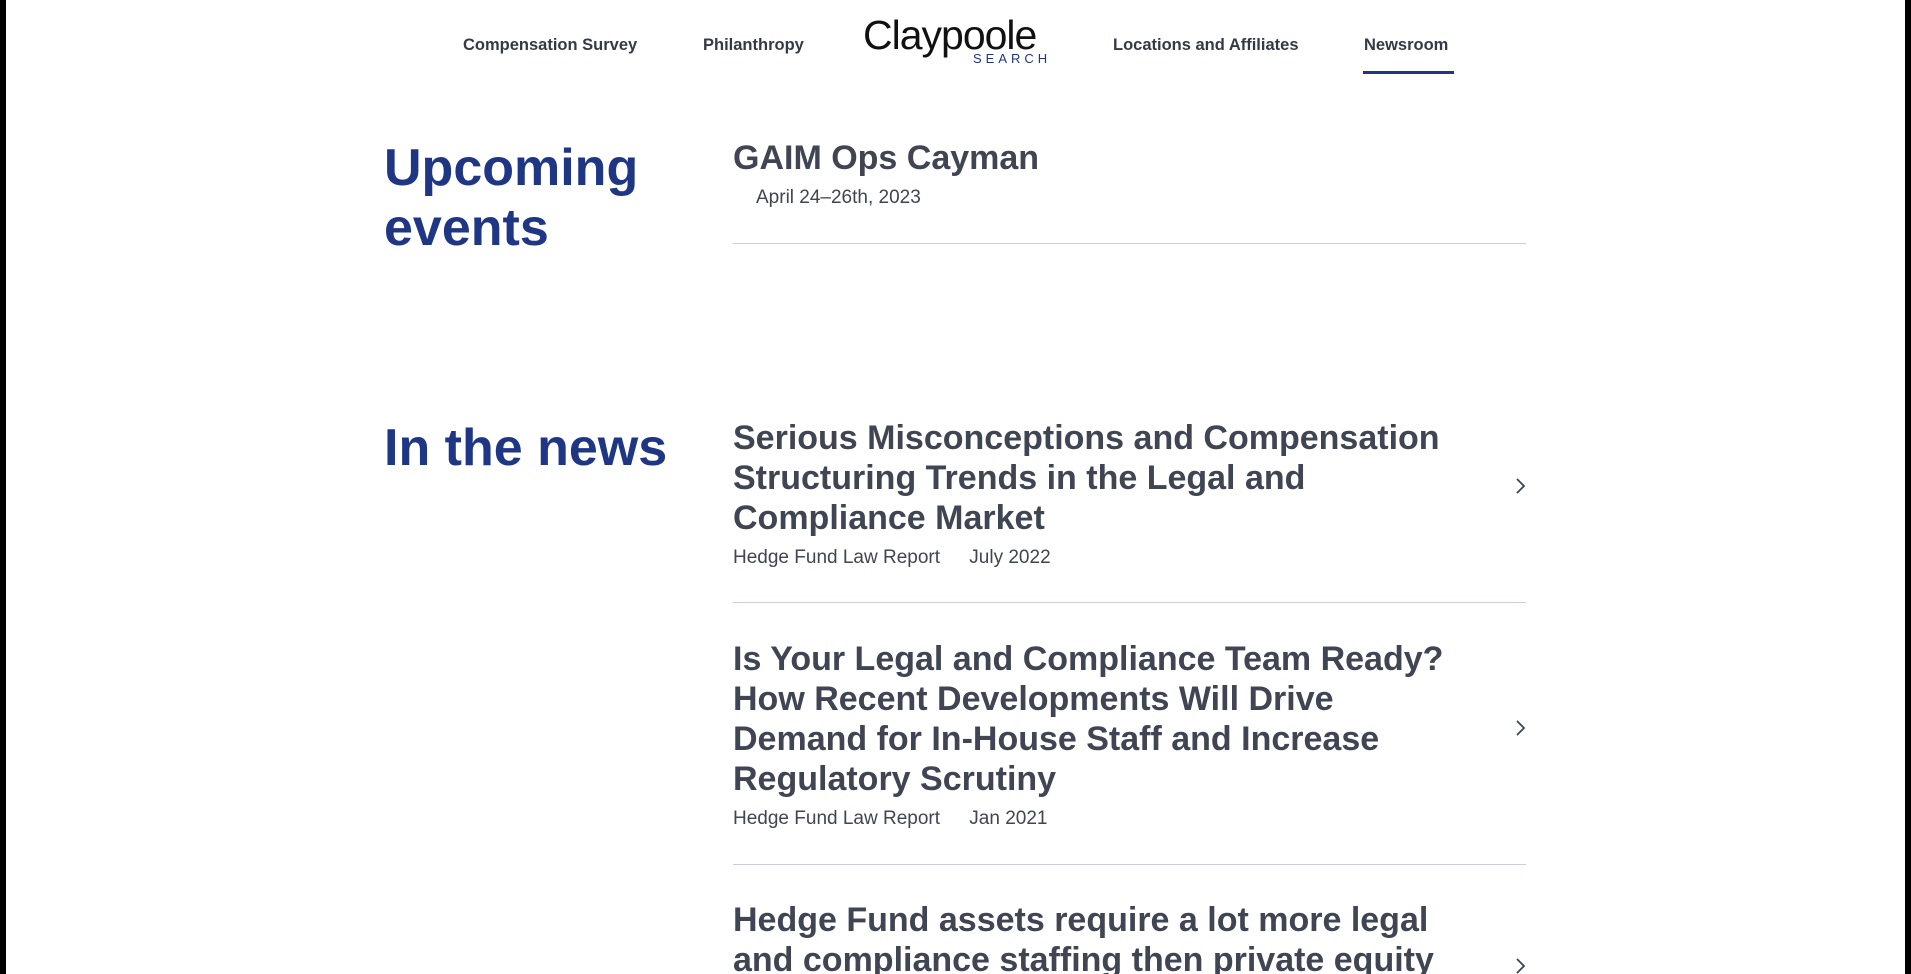  I want to click on logo-subtitle: SEARCH, so click(1012, 58).